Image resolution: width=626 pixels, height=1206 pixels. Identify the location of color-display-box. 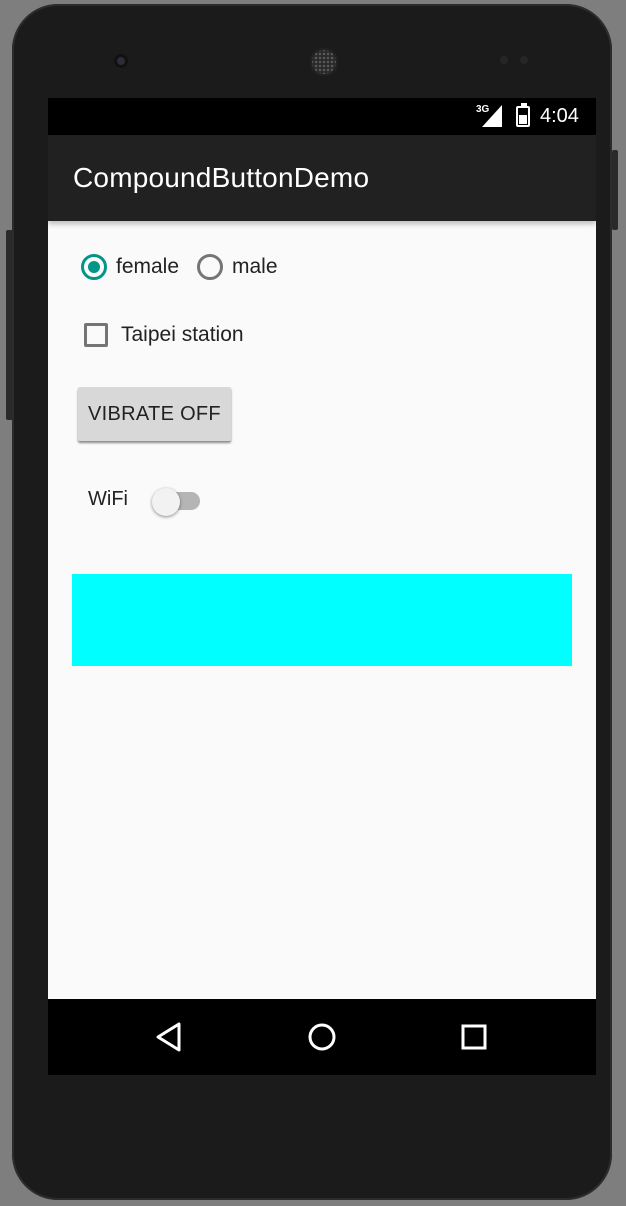
(322, 620).